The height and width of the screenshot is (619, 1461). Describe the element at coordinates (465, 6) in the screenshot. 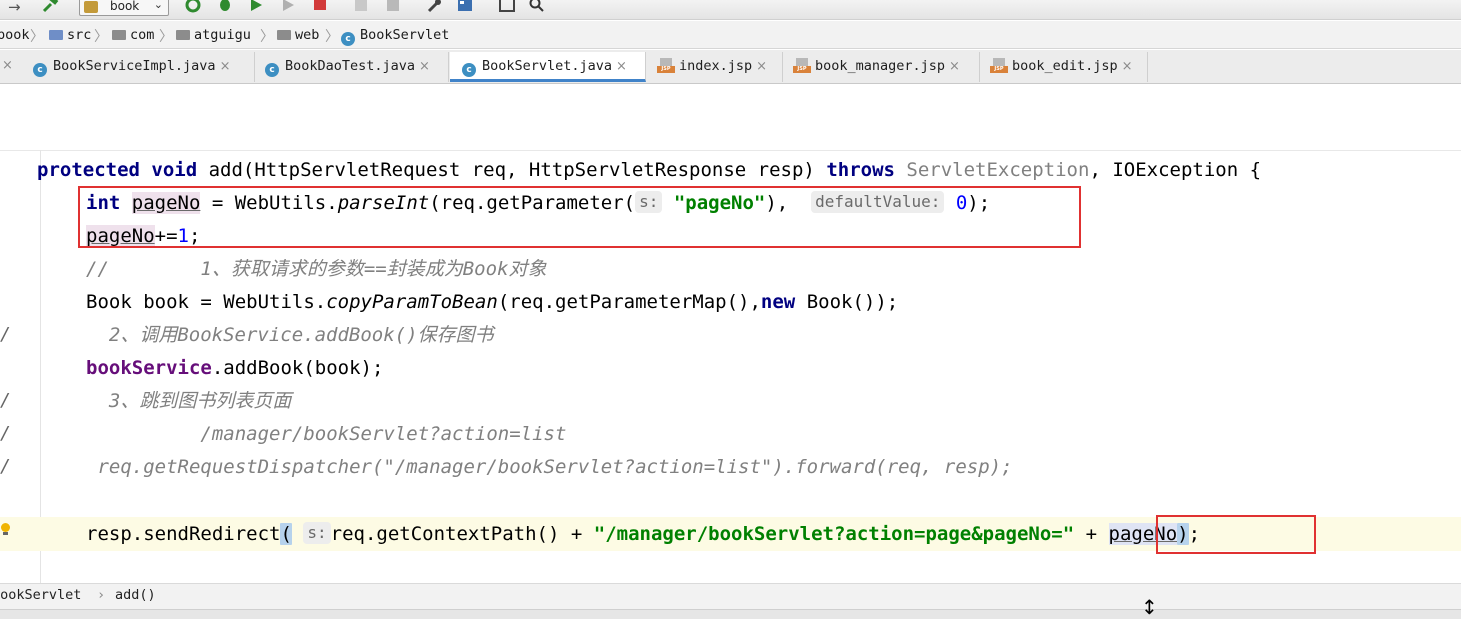

I see `project-structure-icon` at that location.